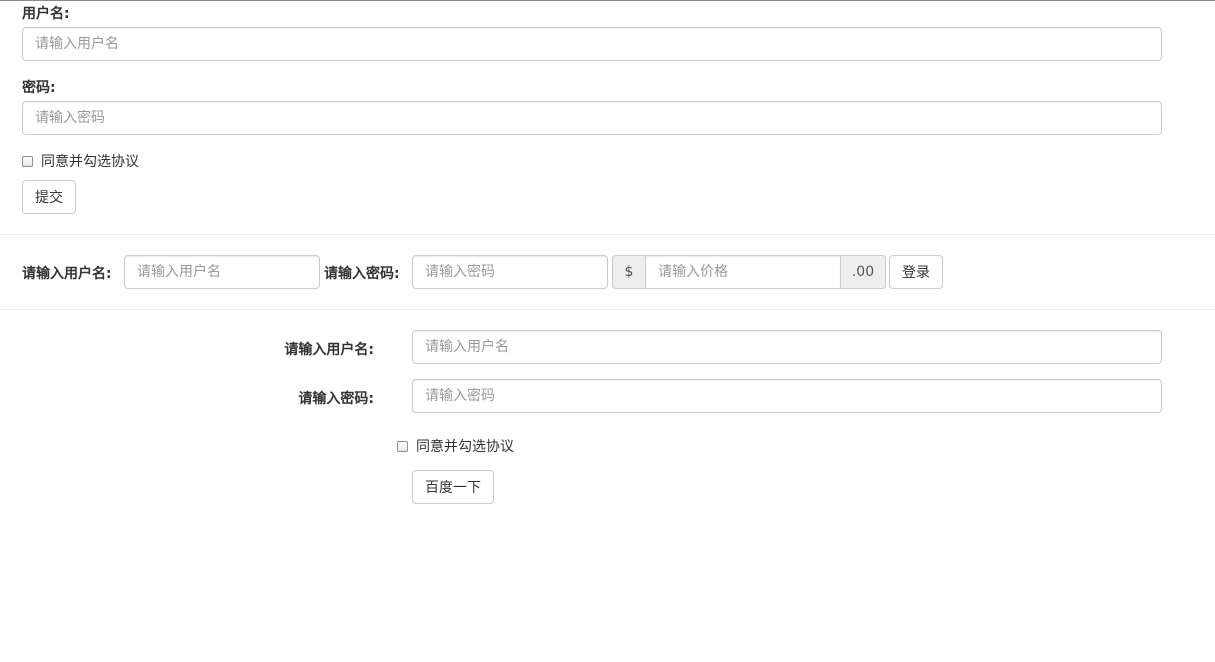 The height and width of the screenshot is (662, 1215). I want to click on password-input, so click(592, 118).